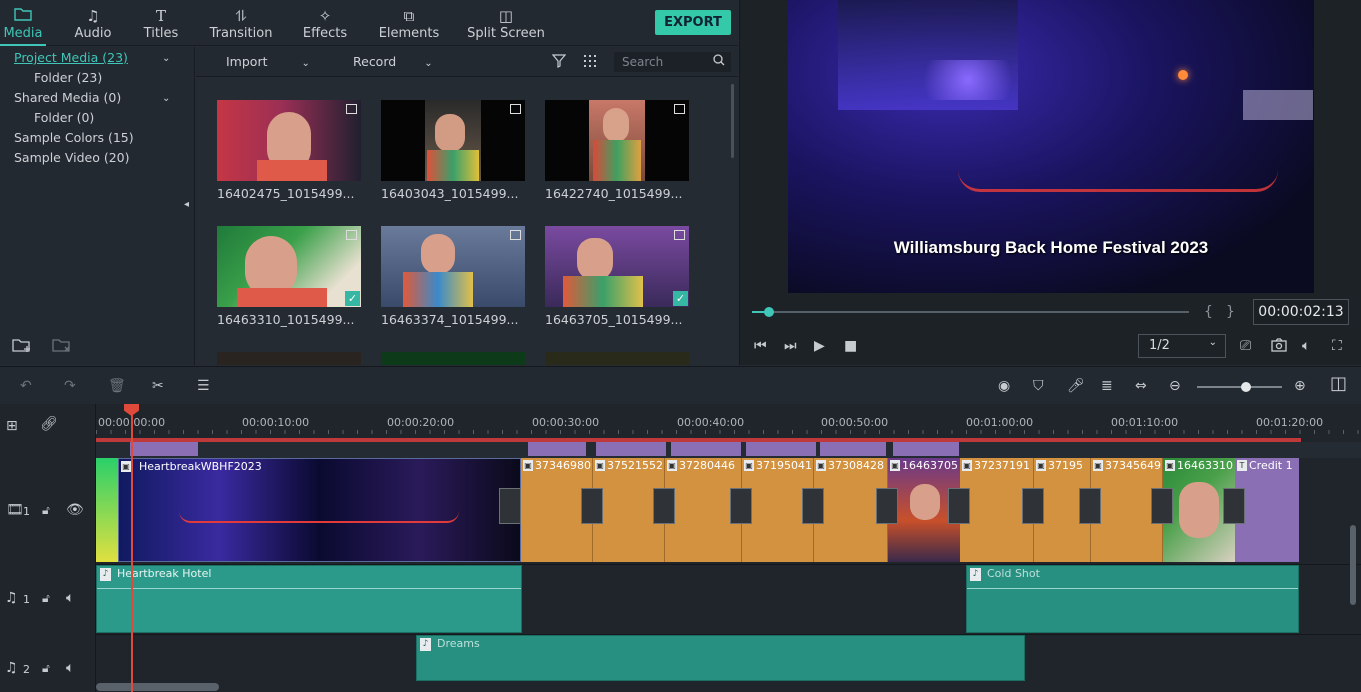 The height and width of the screenshot is (692, 1361). What do you see at coordinates (203, 386) in the screenshot?
I see `adjust-icon: ☰` at bounding box center [203, 386].